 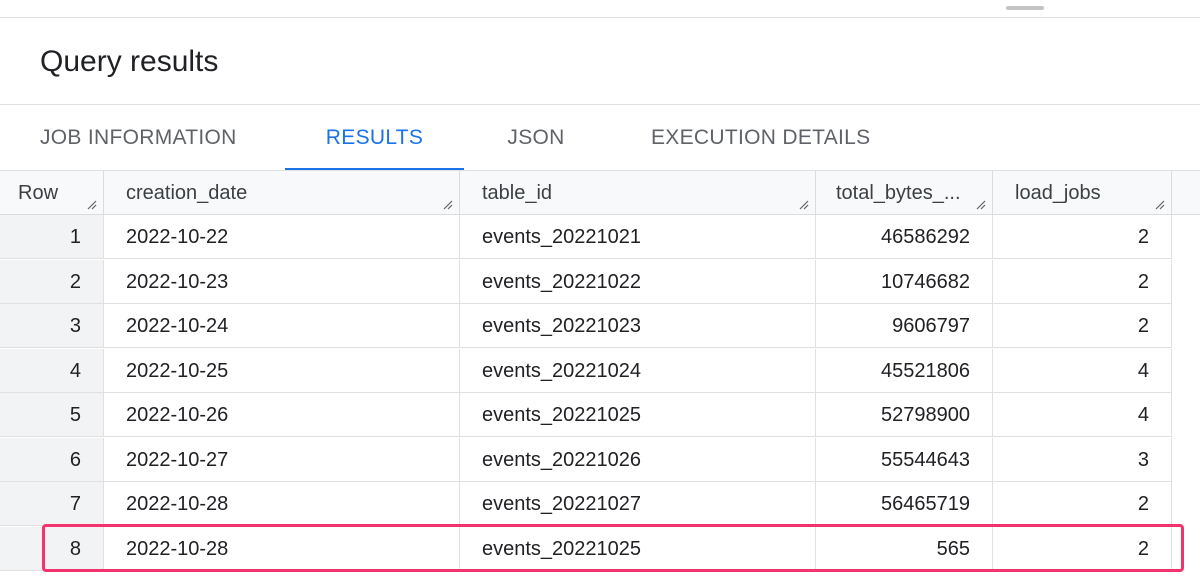 I want to click on table-row: 8 2022-10-28 events_20221025 565 2, so click(x=586, y=548).